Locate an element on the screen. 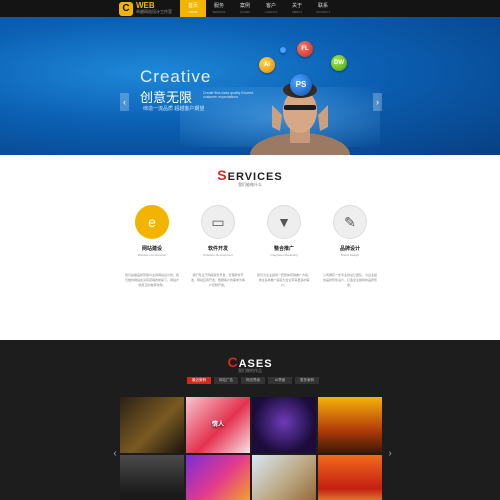 This screenshot has height=500, width=500. nav-item-english: HOME is located at coordinates (193, 11).